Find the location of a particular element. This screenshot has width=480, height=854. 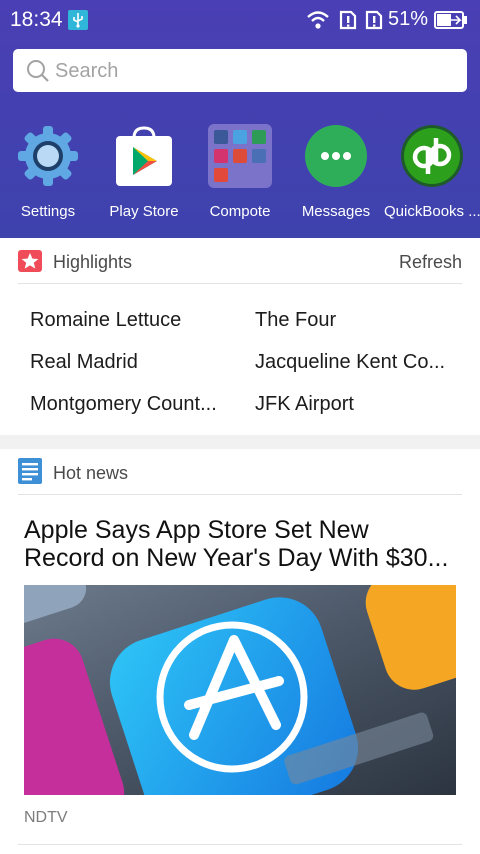

battery-charging-icon is located at coordinates (450, 20).